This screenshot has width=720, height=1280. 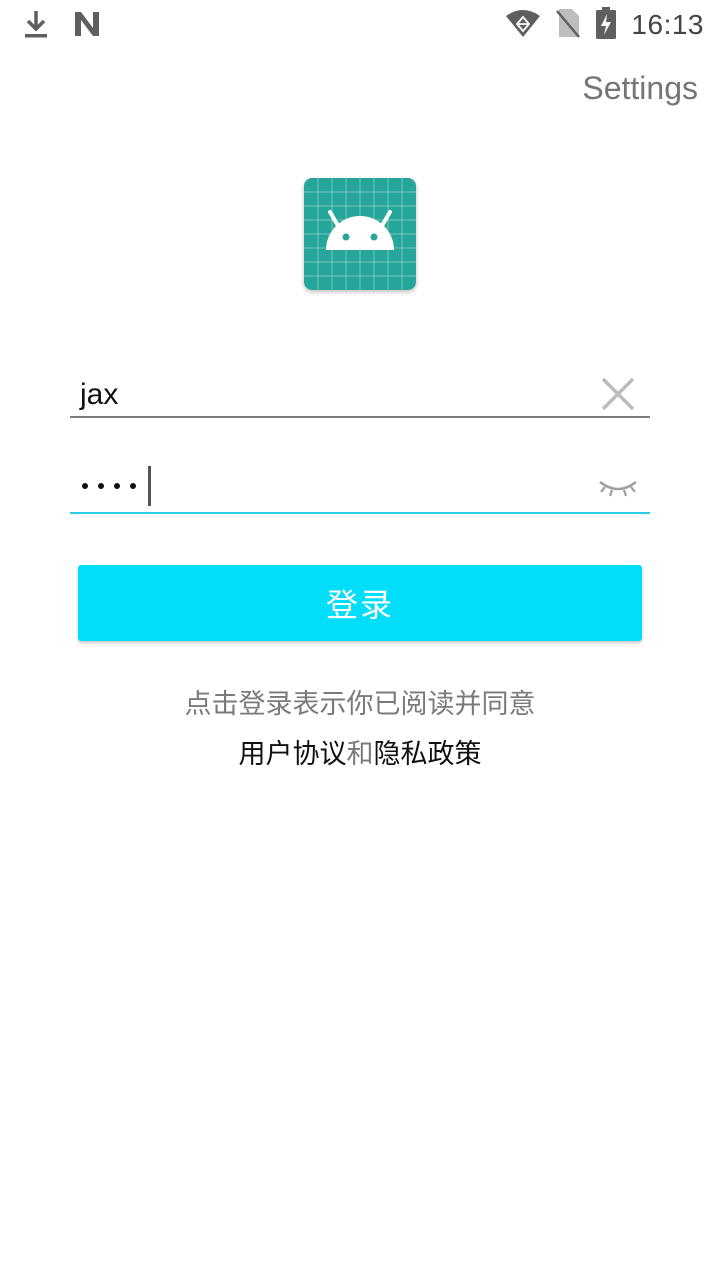 I want to click on no-sim-icon, so click(x=568, y=25).